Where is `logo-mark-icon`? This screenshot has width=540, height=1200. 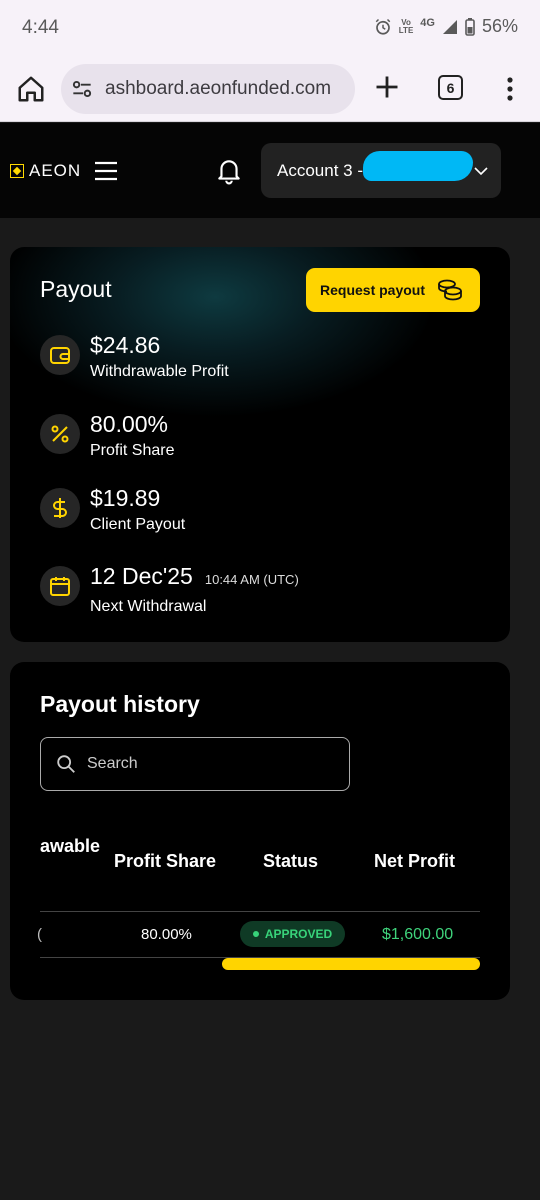
logo-mark-icon is located at coordinates (17, 171).